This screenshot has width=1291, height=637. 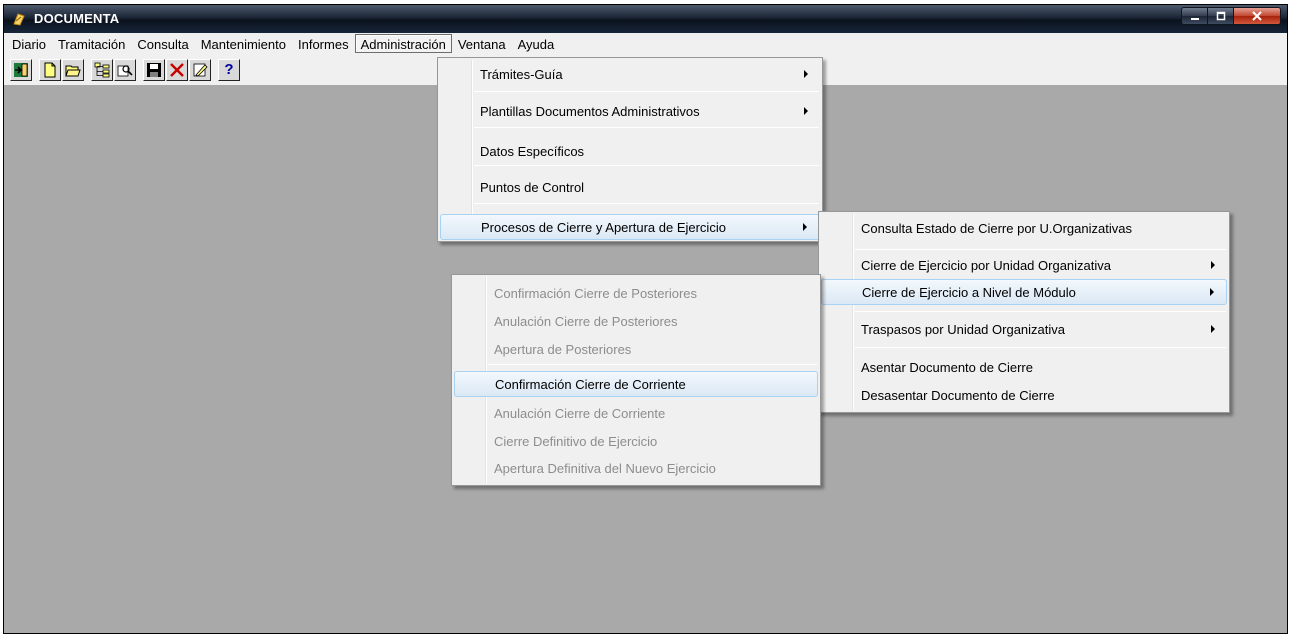 I want to click on menu-item-confirmacion-posteriores: Confirmación Cierre de Posteriores, so click(x=636, y=293).